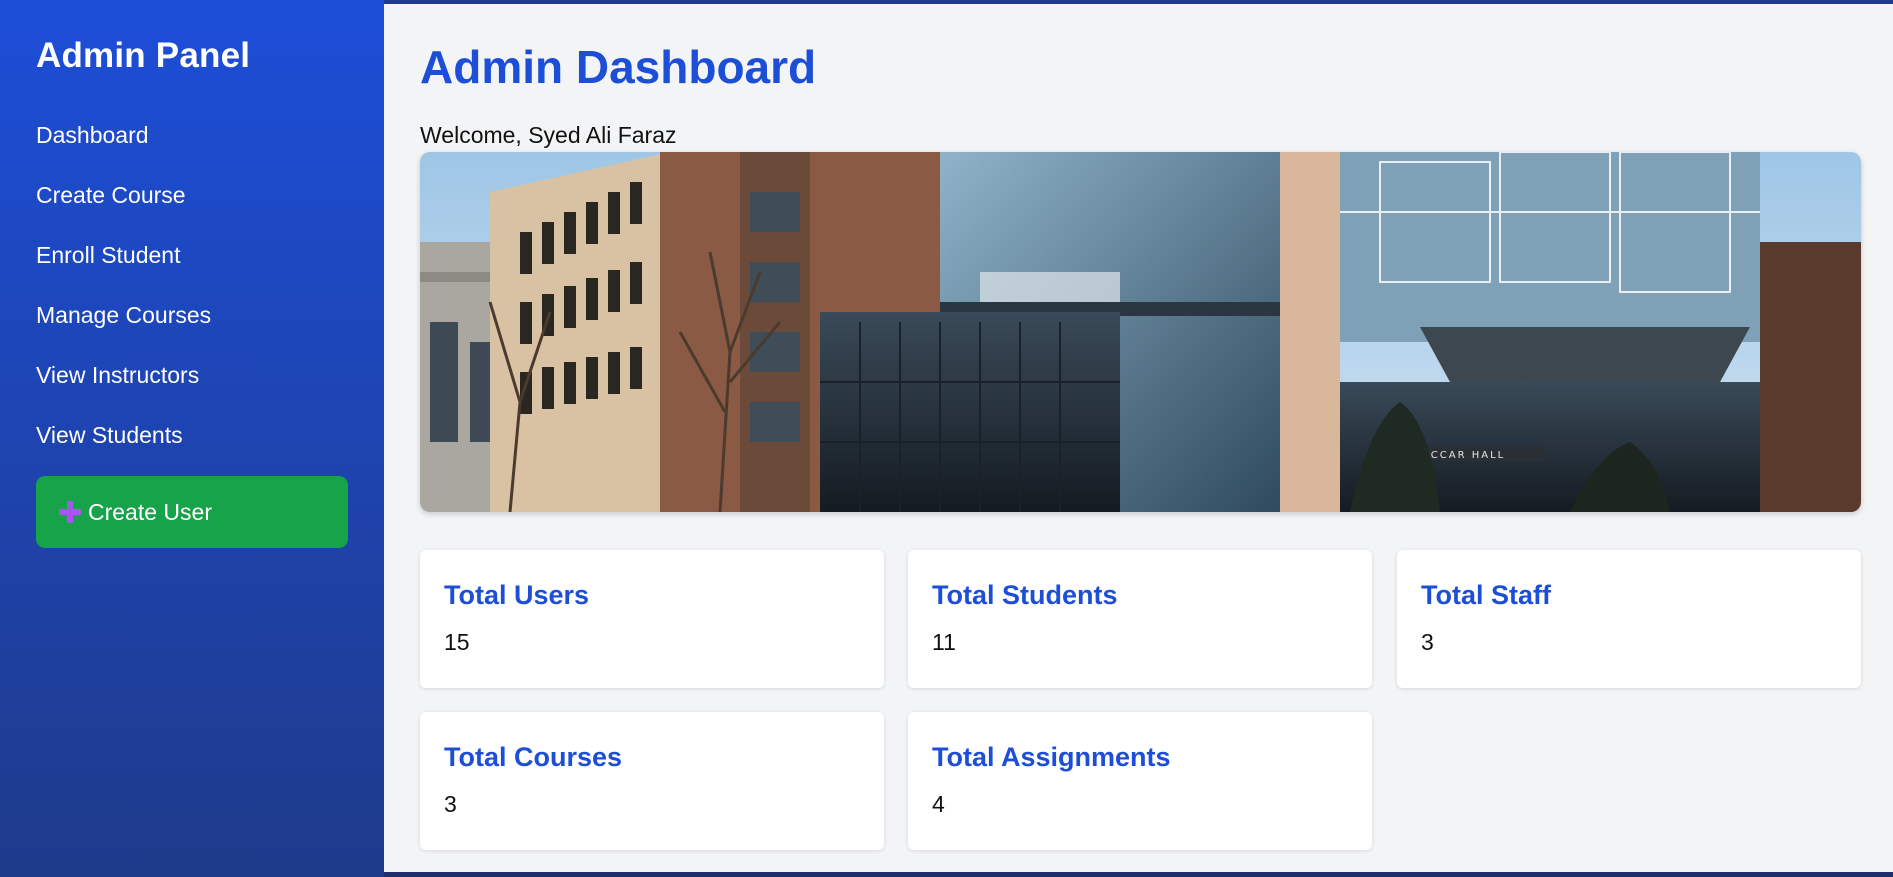 Image resolution: width=1893 pixels, height=877 pixels. Describe the element at coordinates (938, 804) in the screenshot. I see `stat-card-value: 4` at that location.